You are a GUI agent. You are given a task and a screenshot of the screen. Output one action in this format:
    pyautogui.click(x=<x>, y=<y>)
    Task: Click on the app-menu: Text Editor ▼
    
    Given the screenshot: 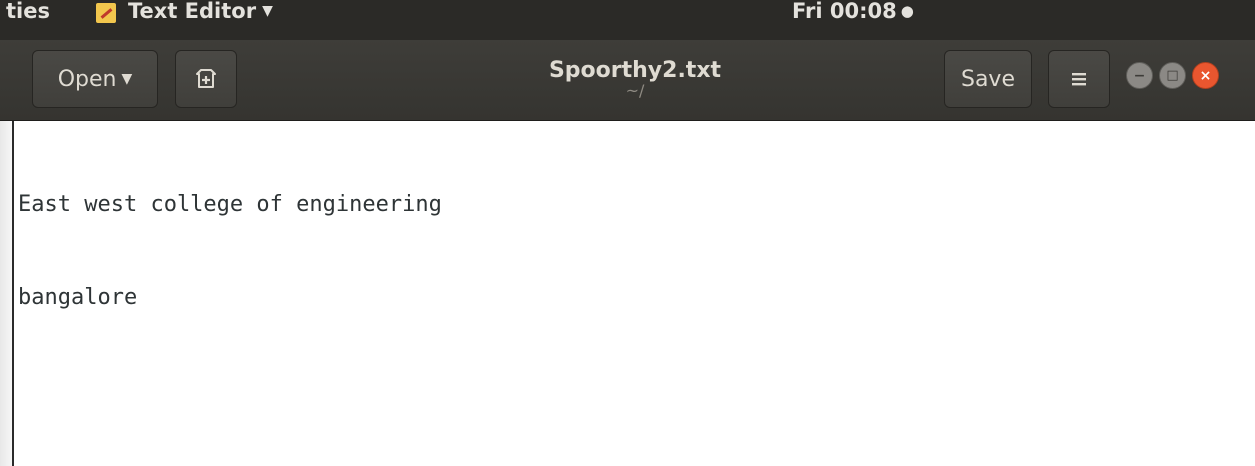 What is the action you would take?
    pyautogui.click(x=200, y=11)
    